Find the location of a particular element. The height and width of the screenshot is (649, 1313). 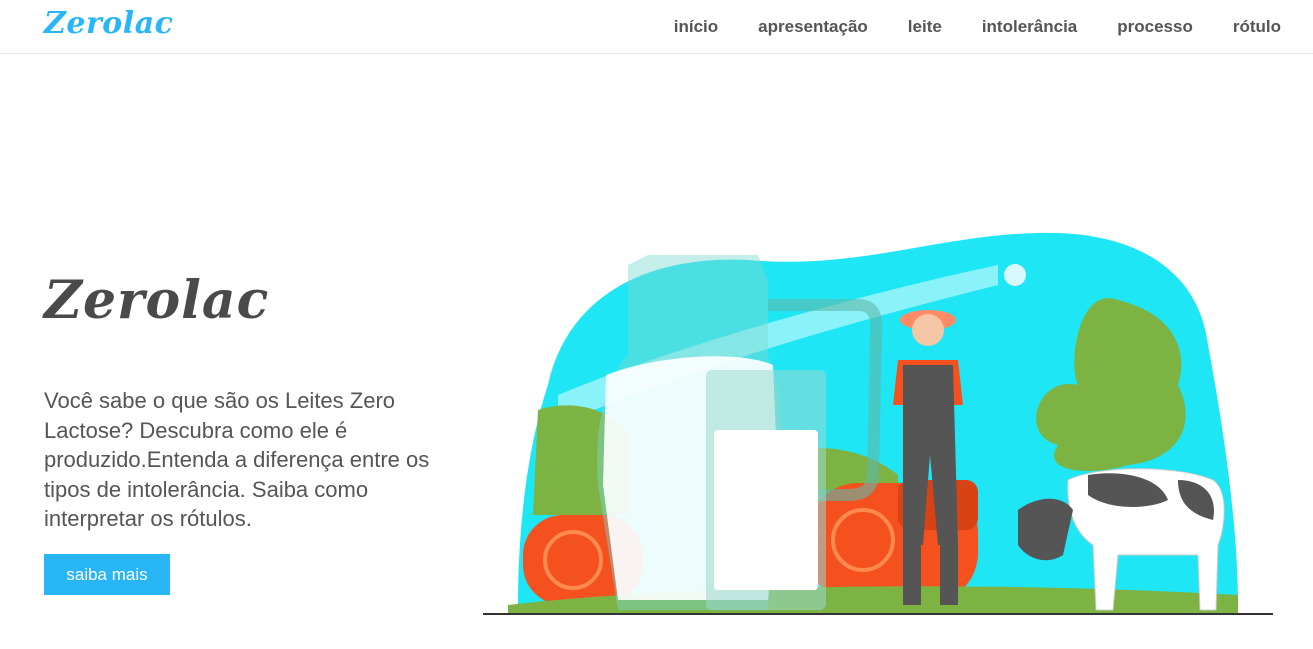

nav-link-apresentacao: apresentação is located at coordinates (813, 27).